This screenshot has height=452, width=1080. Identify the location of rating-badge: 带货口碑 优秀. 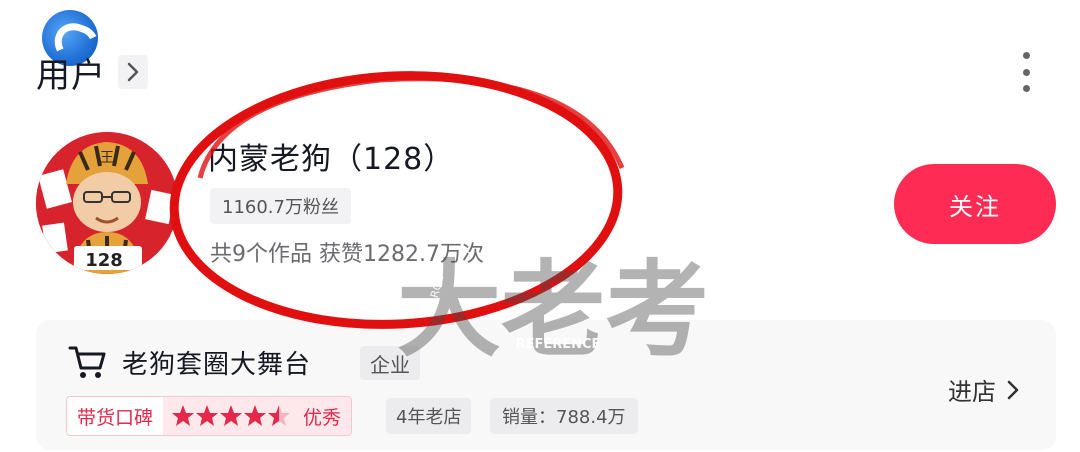
(209, 416).